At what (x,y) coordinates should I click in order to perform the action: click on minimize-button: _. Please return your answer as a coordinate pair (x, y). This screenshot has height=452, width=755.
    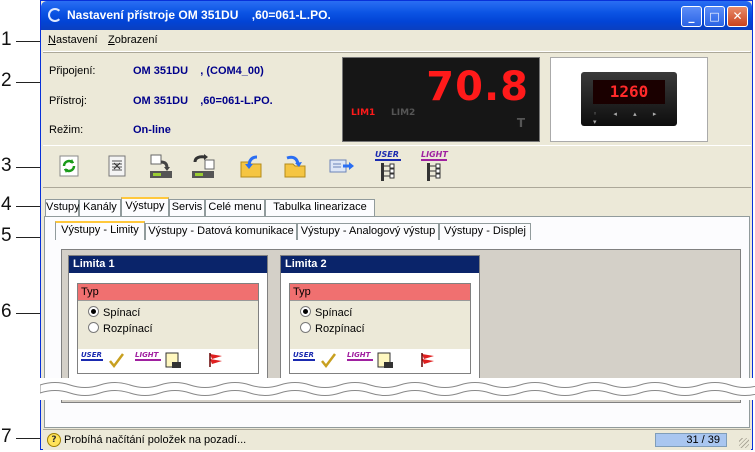
    Looking at the image, I should click on (691, 16).